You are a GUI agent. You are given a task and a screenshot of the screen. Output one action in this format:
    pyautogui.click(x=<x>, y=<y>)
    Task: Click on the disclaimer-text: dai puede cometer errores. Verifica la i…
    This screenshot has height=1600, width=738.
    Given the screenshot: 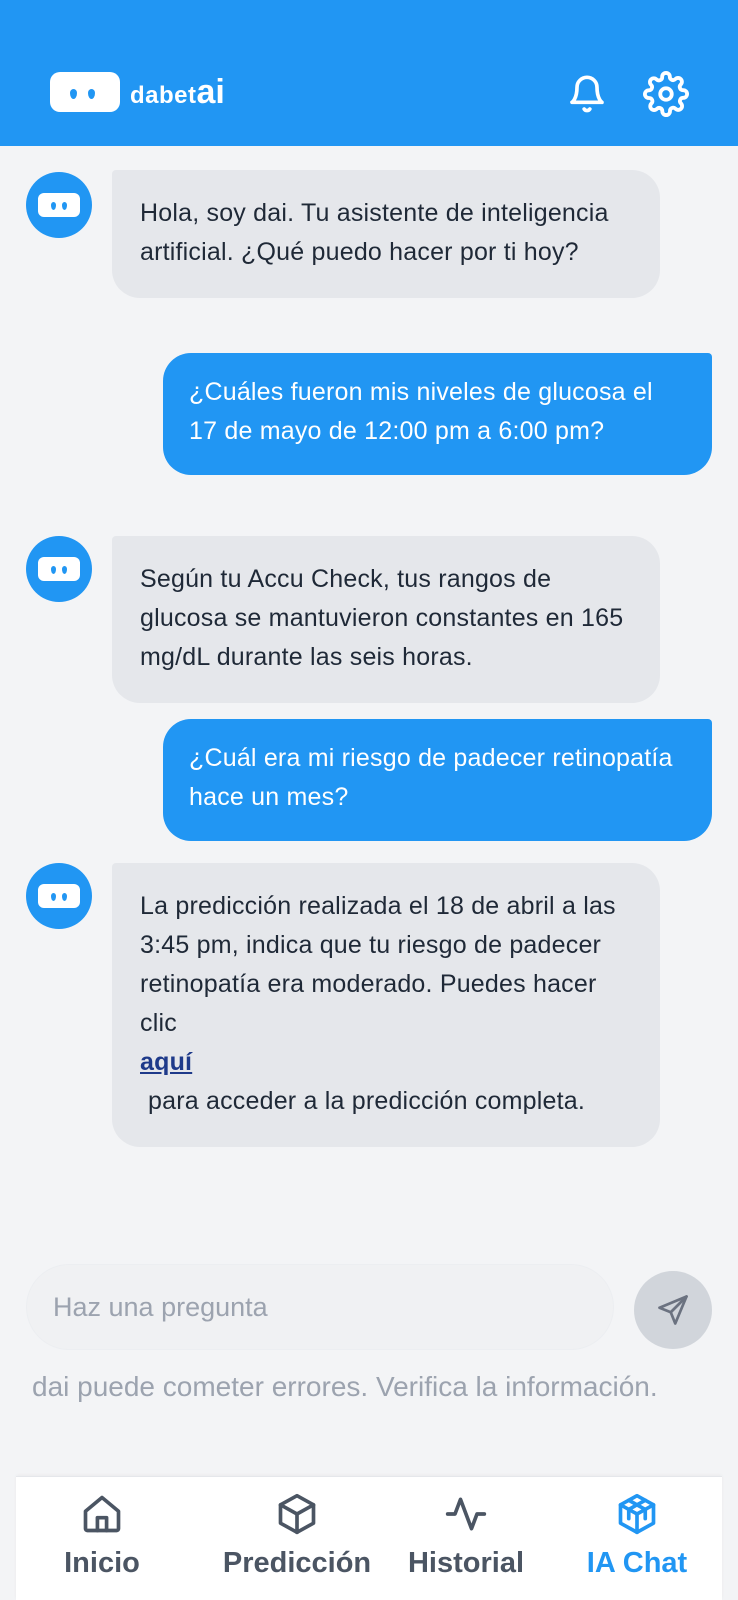 What is the action you would take?
    pyautogui.click(x=345, y=1386)
    